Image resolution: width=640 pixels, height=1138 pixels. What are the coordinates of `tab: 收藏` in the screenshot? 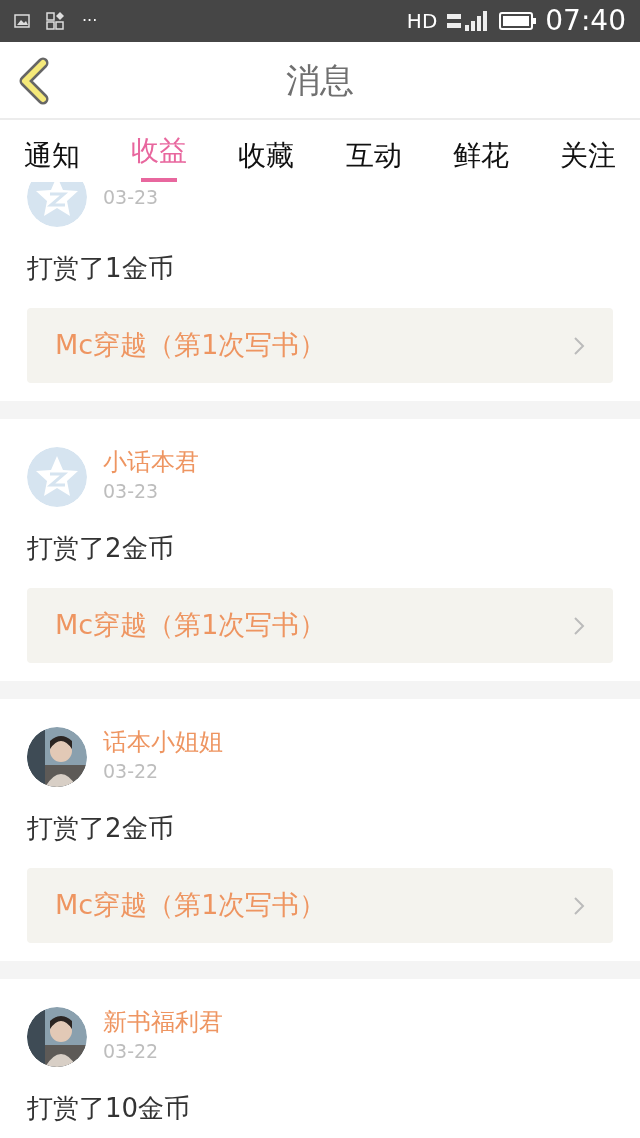 It's located at (266, 151).